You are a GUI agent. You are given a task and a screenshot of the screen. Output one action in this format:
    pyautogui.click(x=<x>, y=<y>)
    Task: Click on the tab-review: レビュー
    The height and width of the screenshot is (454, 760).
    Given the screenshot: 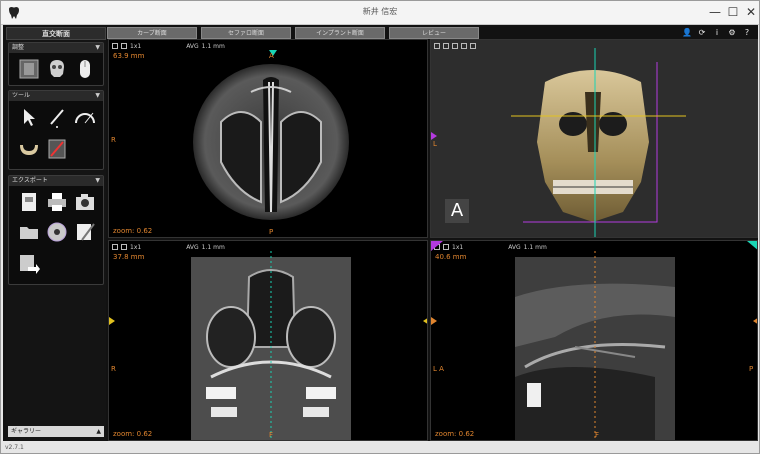 What is the action you would take?
    pyautogui.click(x=434, y=33)
    